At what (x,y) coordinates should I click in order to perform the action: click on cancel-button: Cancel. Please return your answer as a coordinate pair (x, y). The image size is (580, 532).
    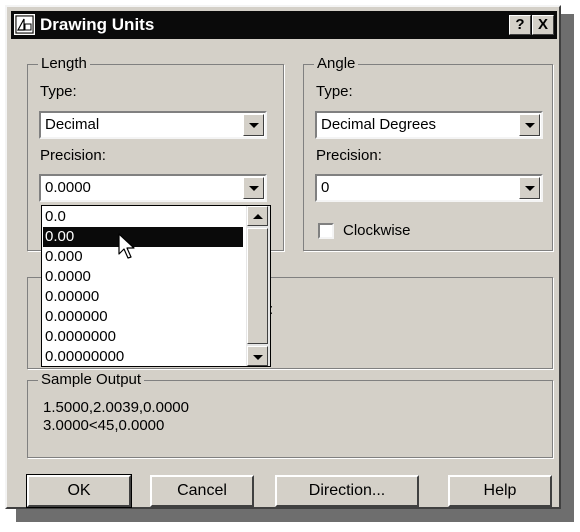
    Looking at the image, I should click on (202, 491).